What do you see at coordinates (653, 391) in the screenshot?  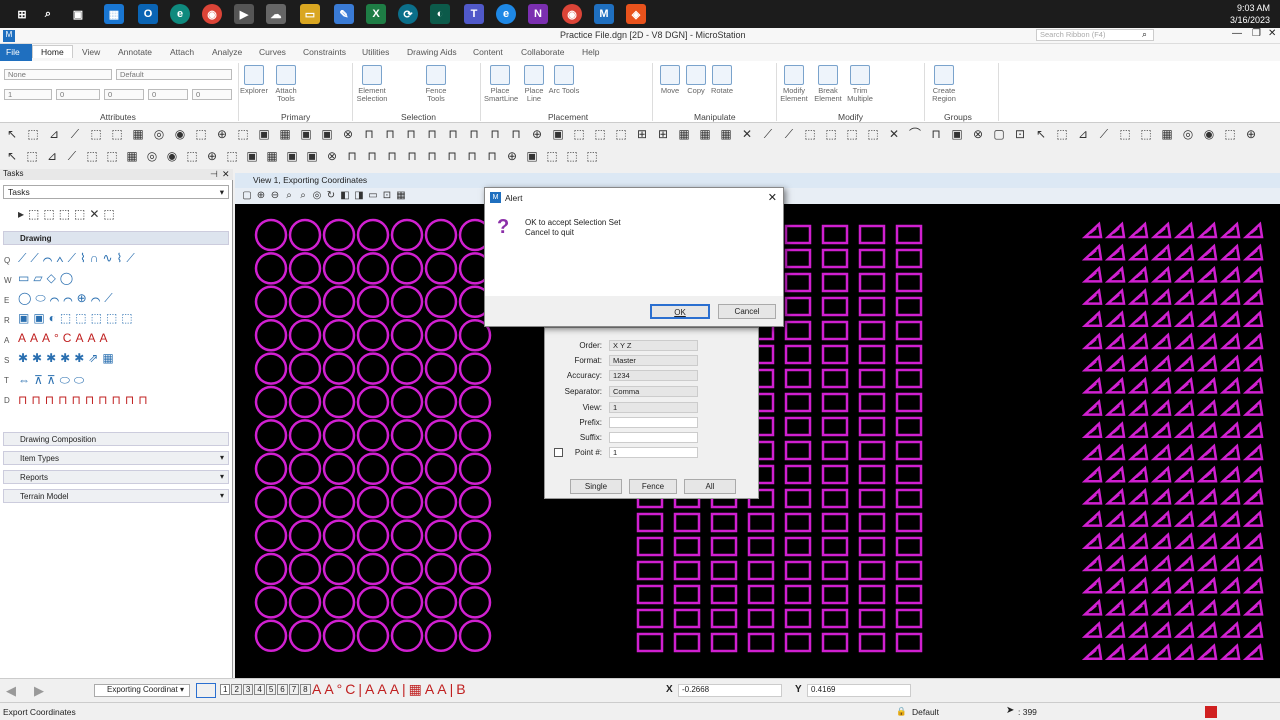 I see `separator-field: Comma` at bounding box center [653, 391].